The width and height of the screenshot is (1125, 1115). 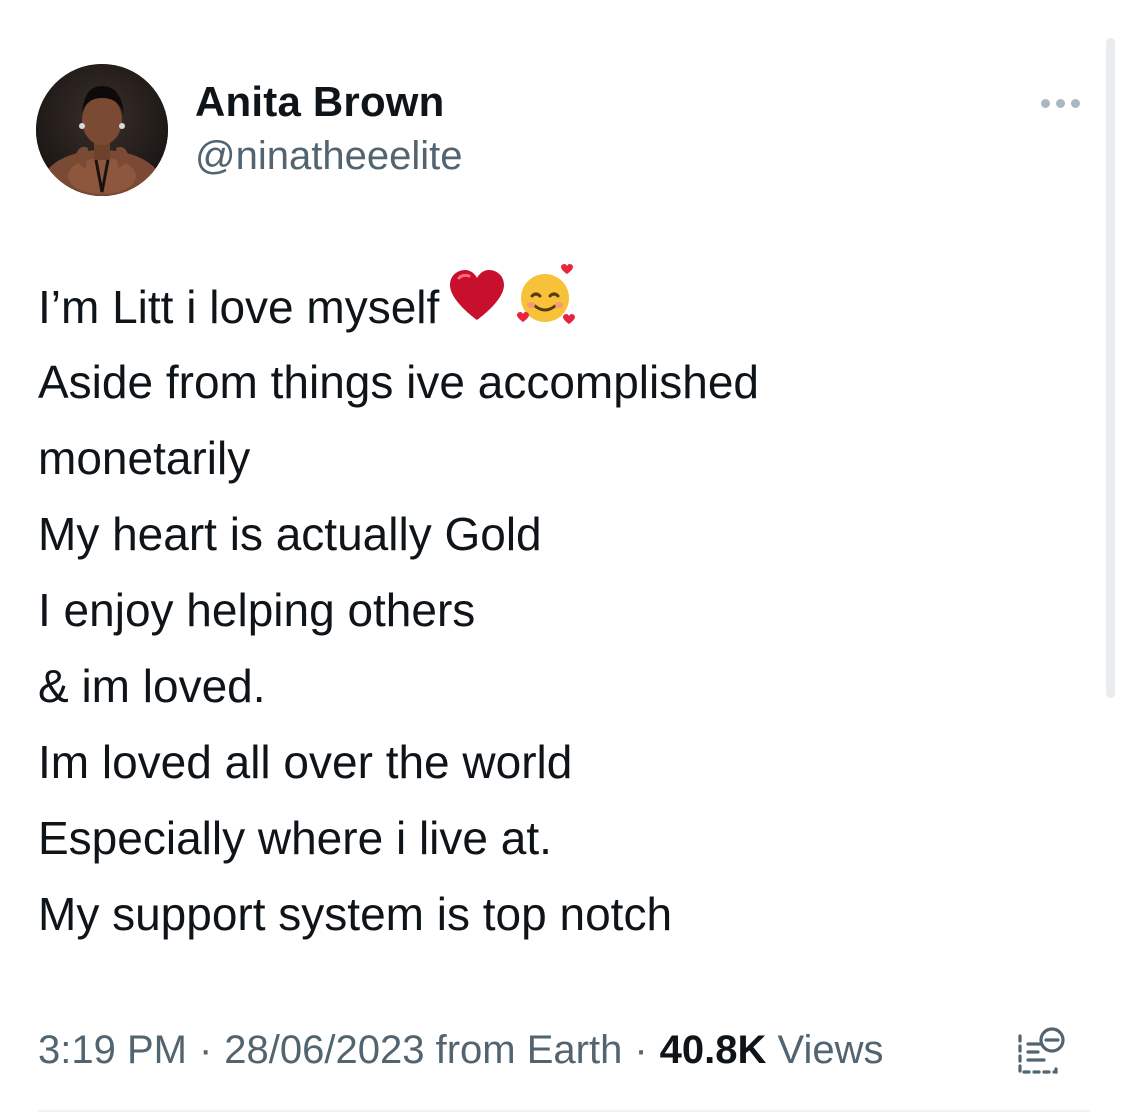 I want to click on scrollbar, so click(x=1110, y=368).